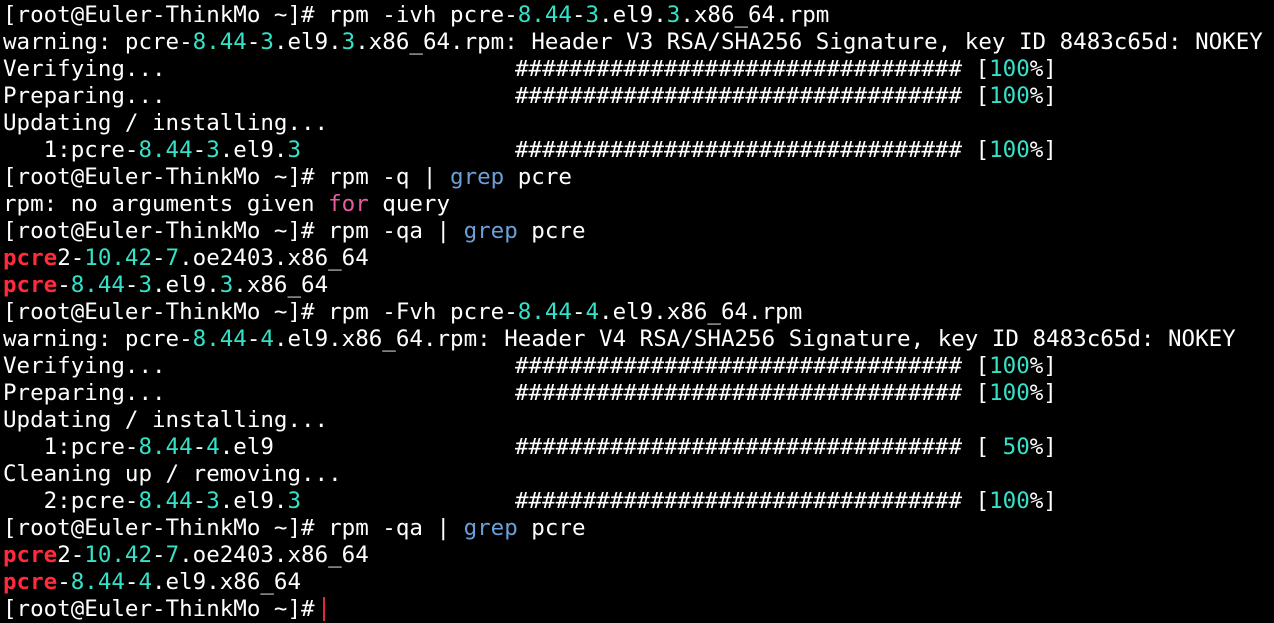 The width and height of the screenshot is (1274, 623). Describe the element at coordinates (638, 285) in the screenshot. I see `terminal-line: pcre-8.44-3.el9.3.x86_64` at that location.